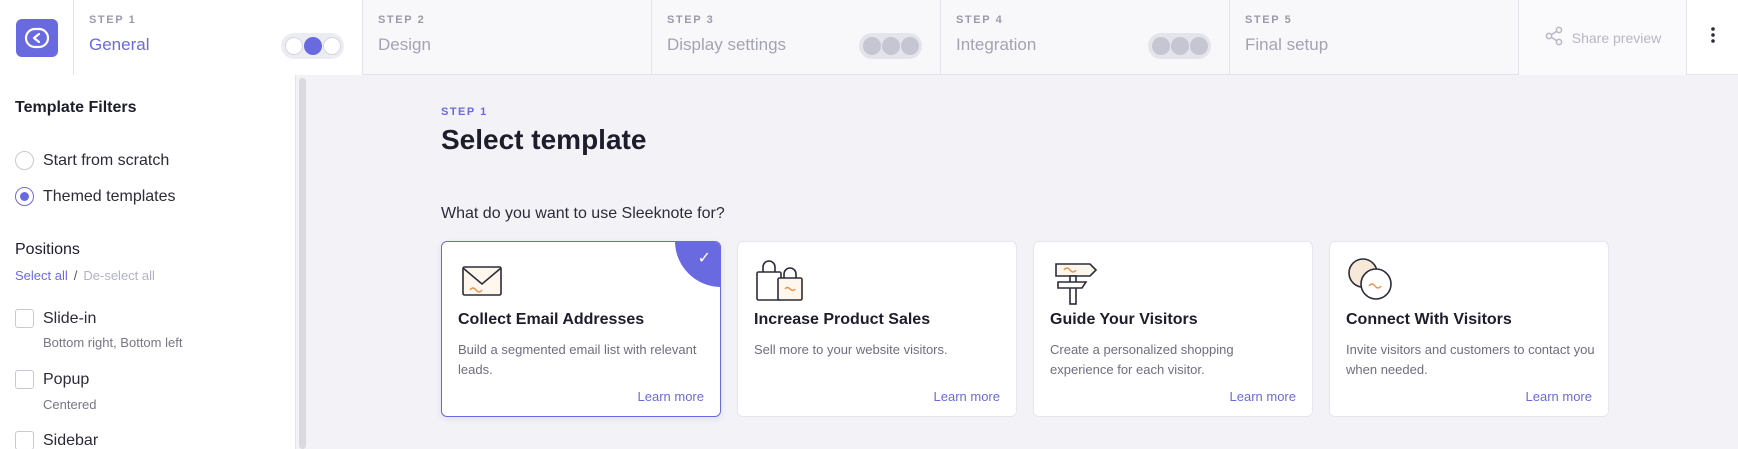  I want to click on signpost-icon, so click(1074, 280).